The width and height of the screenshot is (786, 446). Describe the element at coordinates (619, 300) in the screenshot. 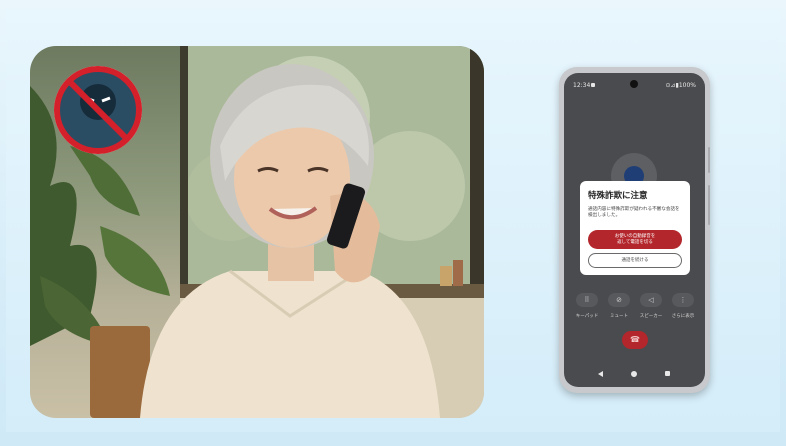

I see `mute-icon: ⊘` at that location.